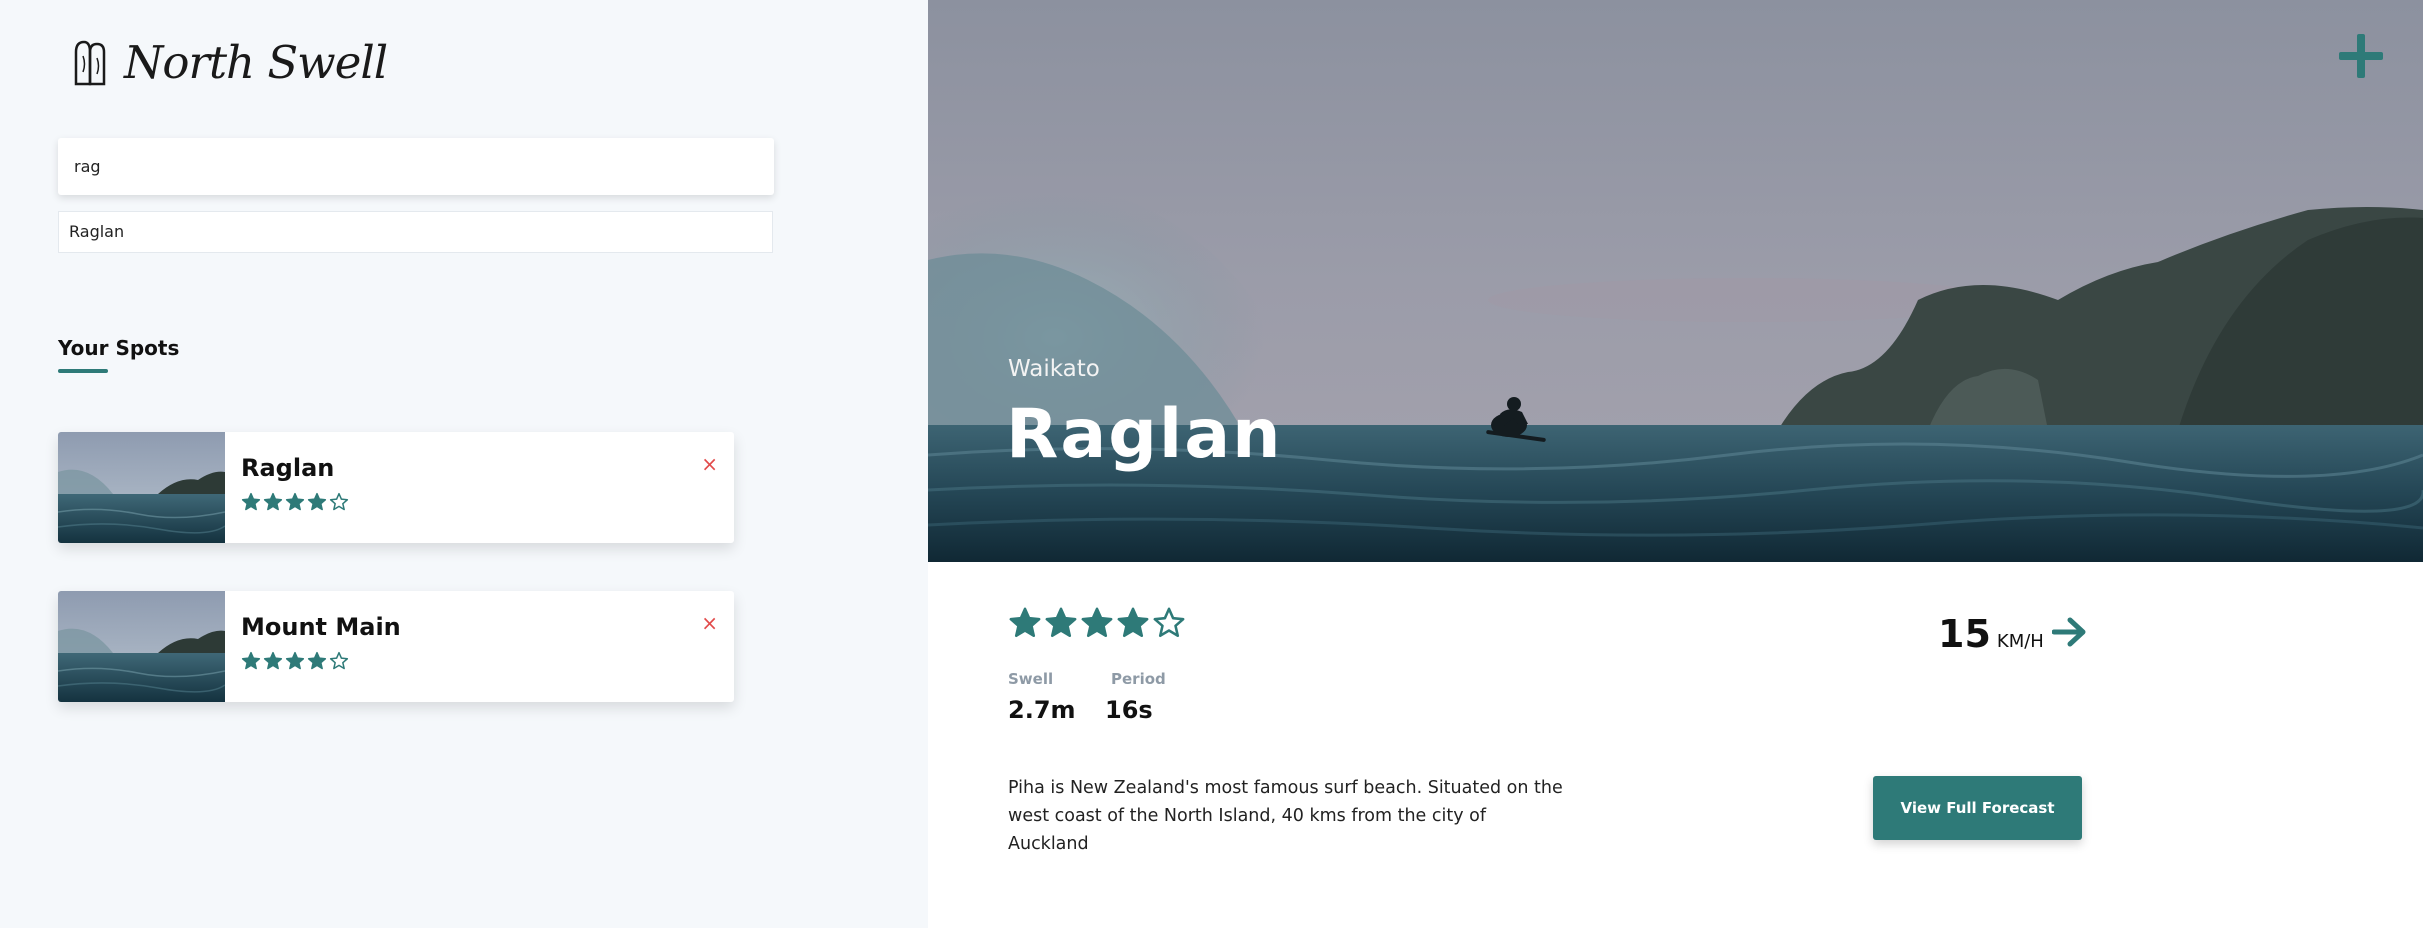  What do you see at coordinates (2361, 56) in the screenshot?
I see `plus-icon` at bounding box center [2361, 56].